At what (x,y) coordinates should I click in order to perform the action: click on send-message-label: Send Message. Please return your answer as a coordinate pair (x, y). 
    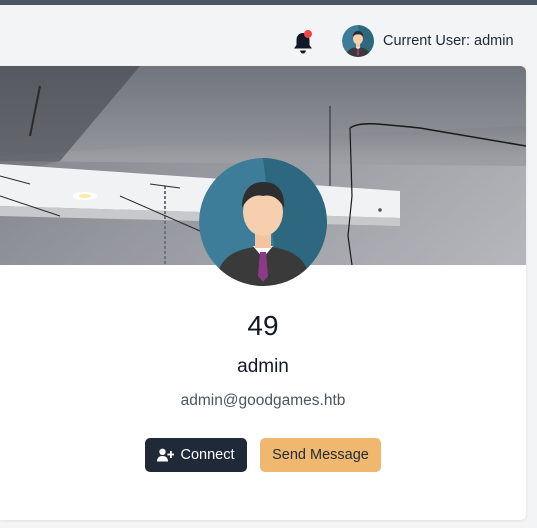
    Looking at the image, I should click on (320, 455).